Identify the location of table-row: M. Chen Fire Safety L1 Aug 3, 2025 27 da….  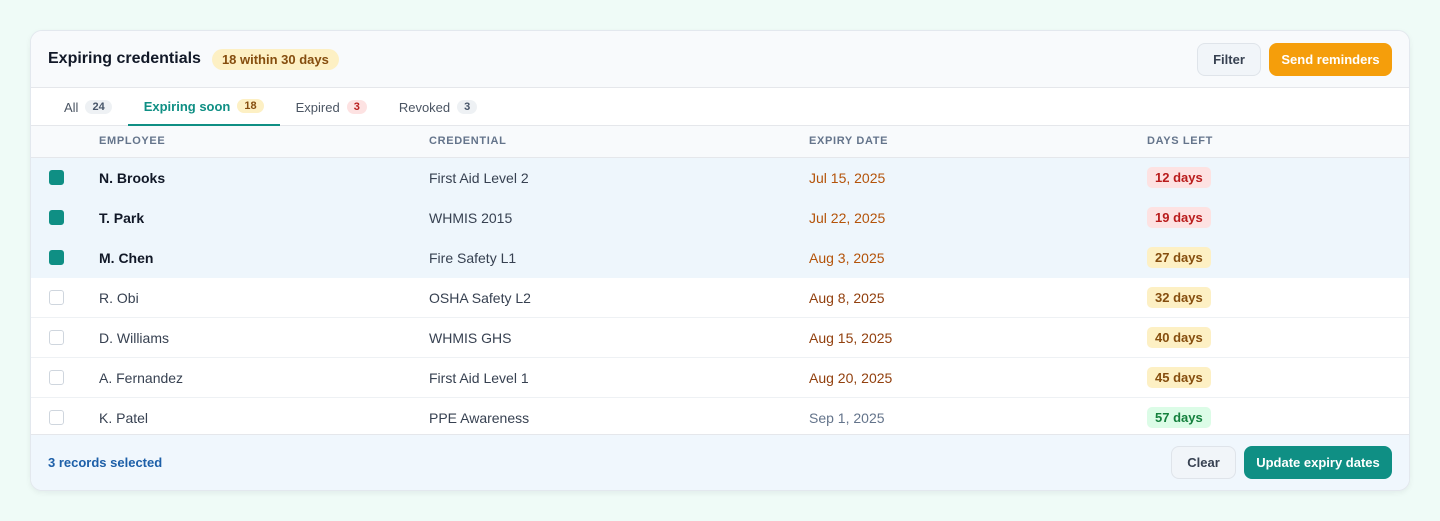
(720, 258).